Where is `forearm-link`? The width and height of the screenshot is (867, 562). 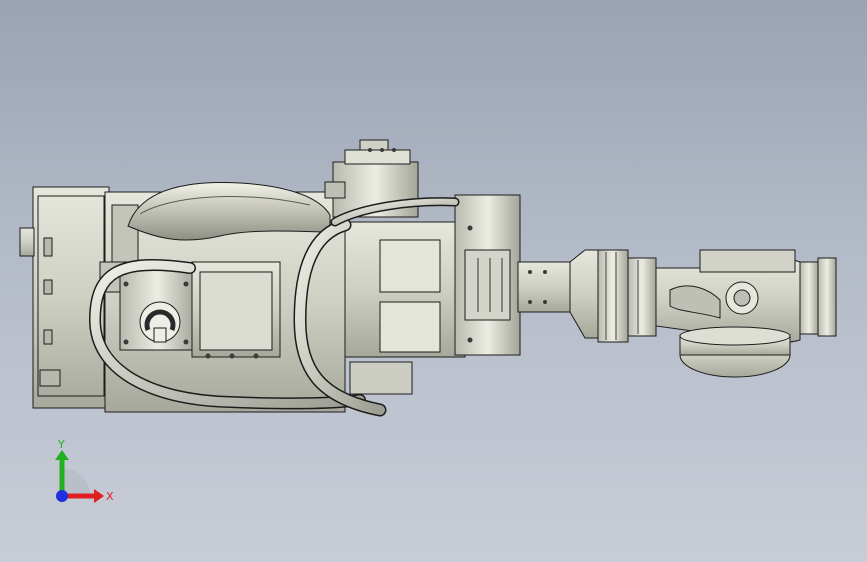
forearm-link is located at coordinates (544, 287).